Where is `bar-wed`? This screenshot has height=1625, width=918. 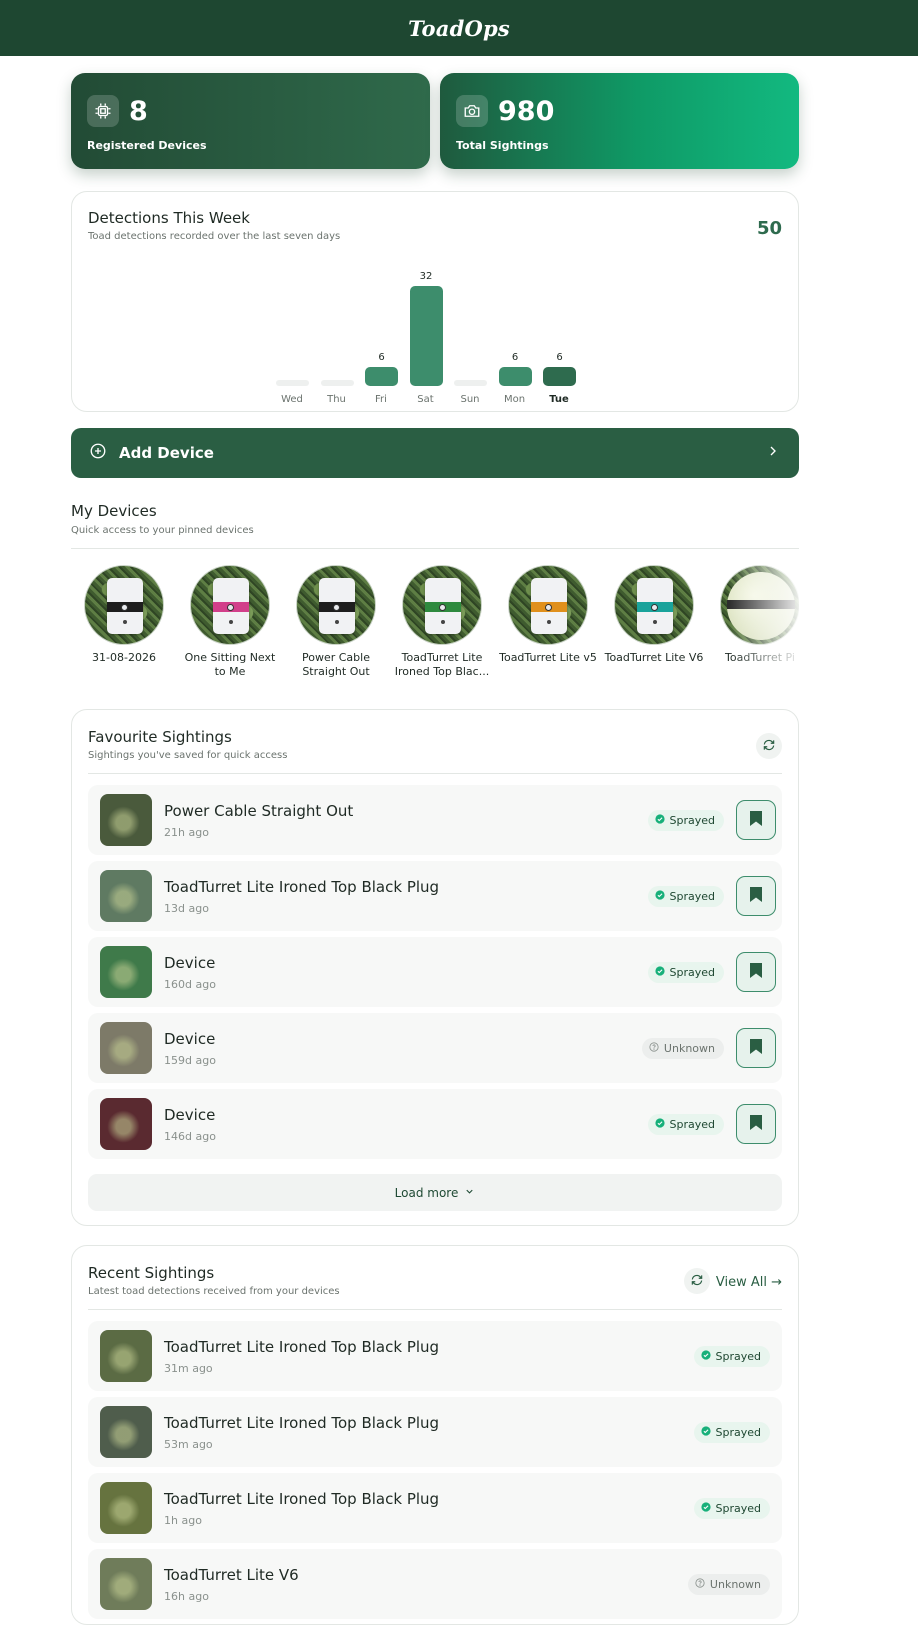
bar-wed is located at coordinates (292, 383).